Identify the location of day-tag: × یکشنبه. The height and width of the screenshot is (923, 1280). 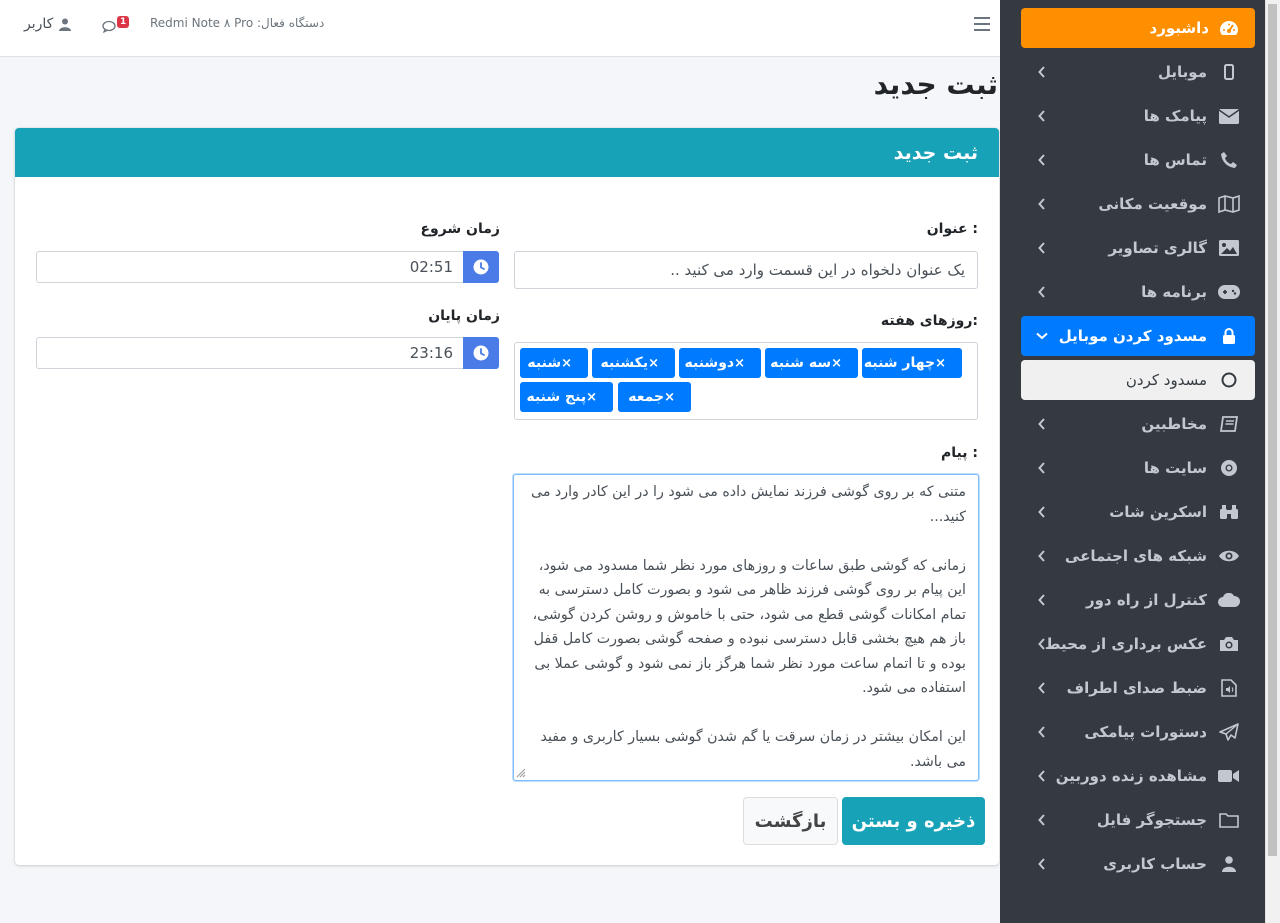
(633, 363).